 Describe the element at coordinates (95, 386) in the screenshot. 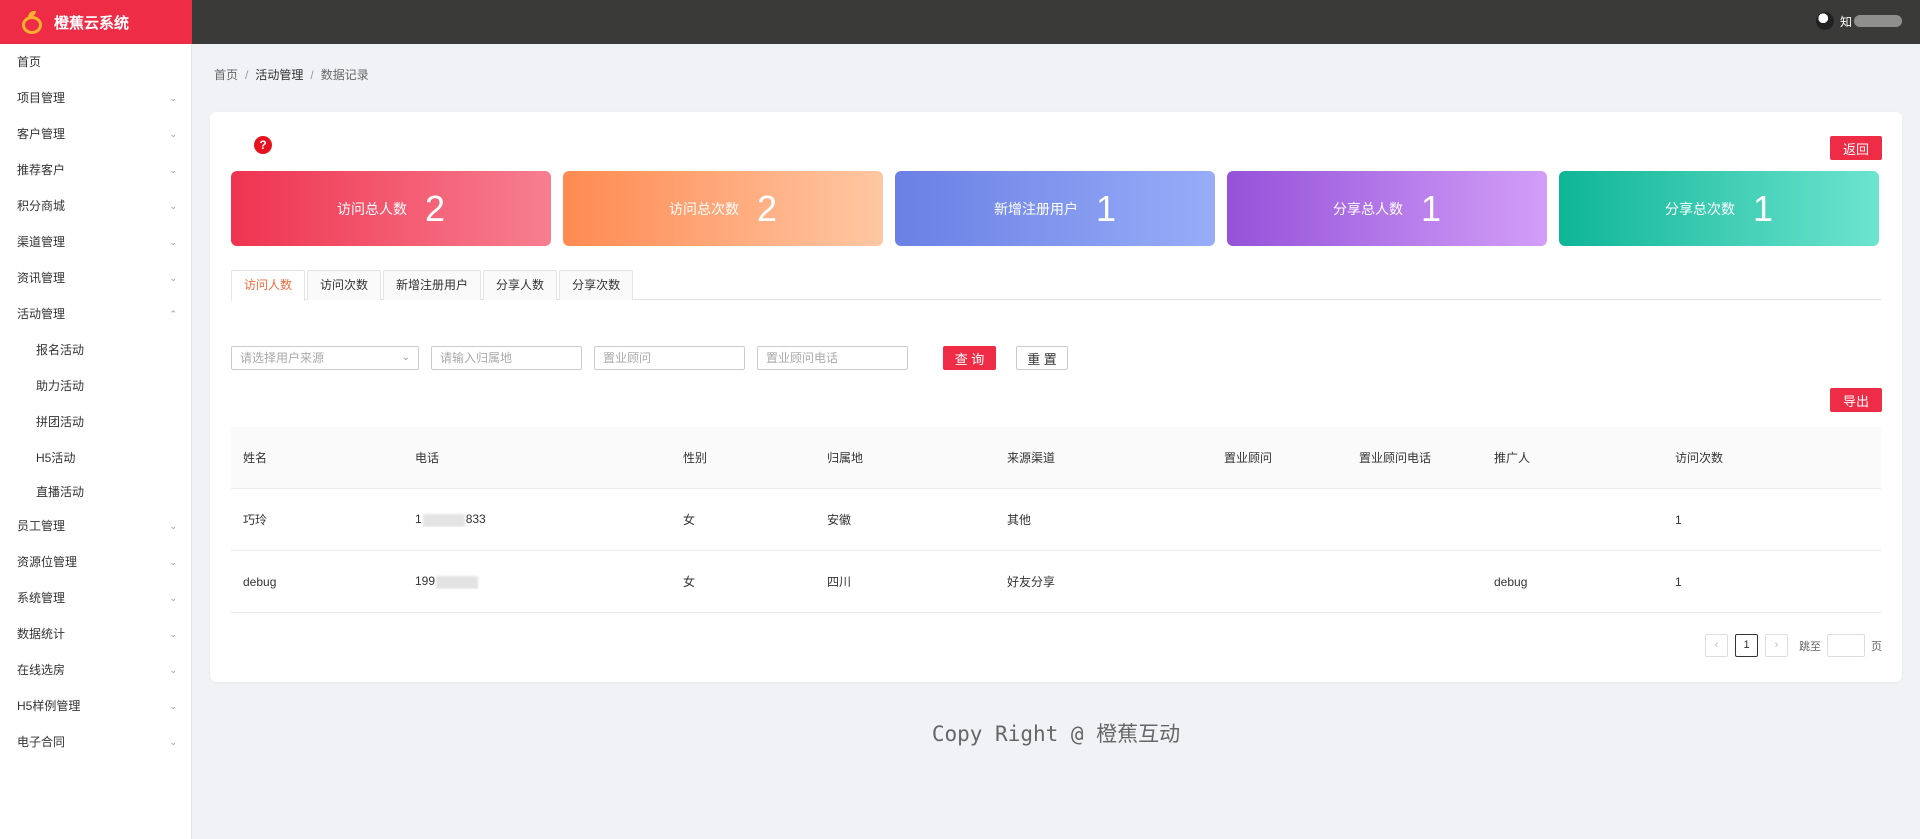

I see `sidebar-item-boost-activity: 助力活动` at that location.